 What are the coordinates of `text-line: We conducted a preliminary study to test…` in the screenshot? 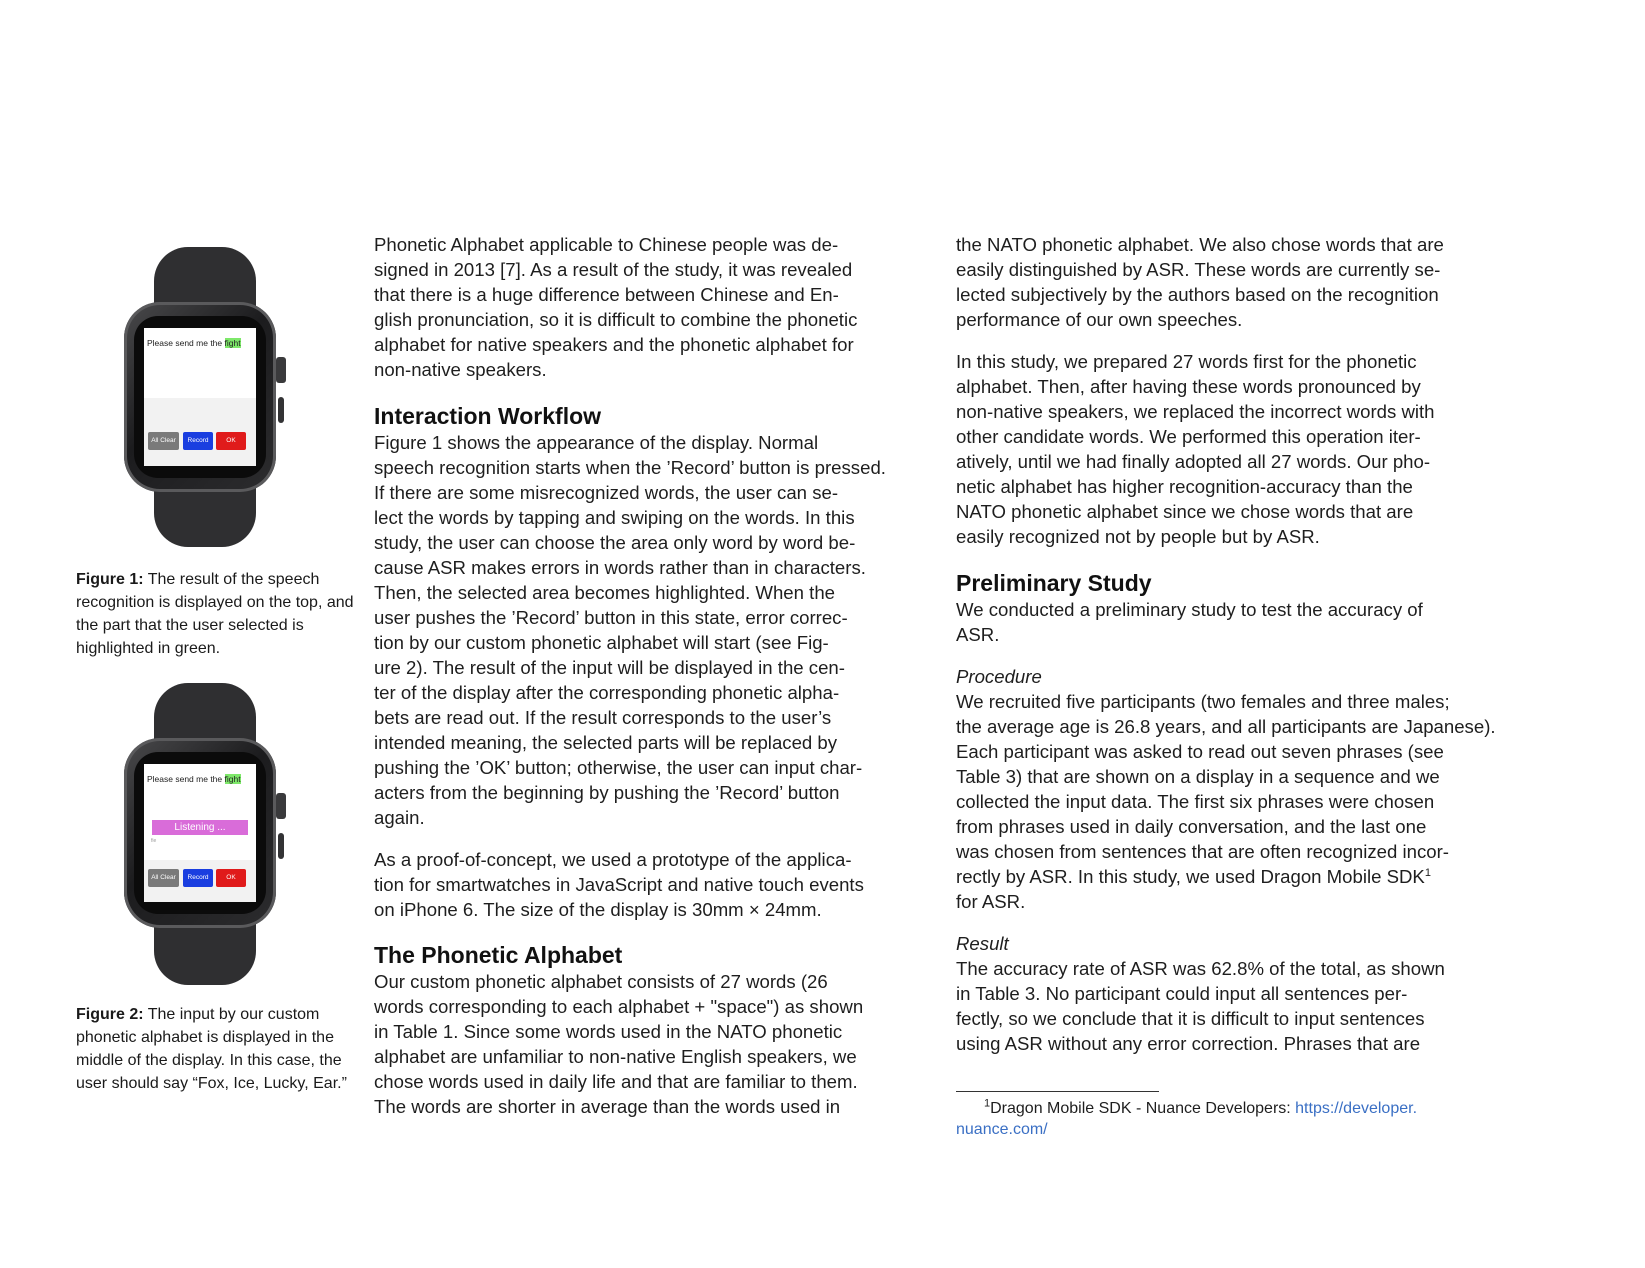 It's located at (1189, 609).